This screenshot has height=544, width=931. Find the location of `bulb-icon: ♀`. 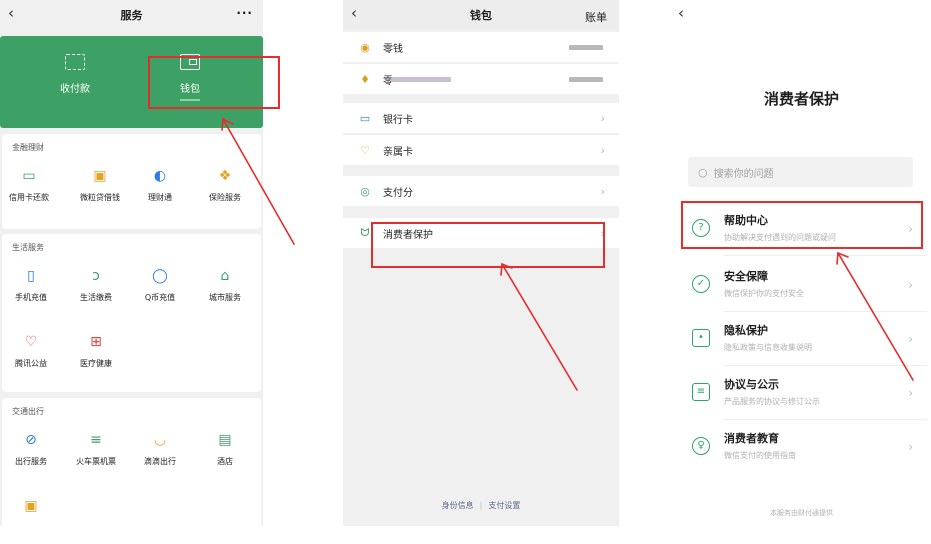

bulb-icon: ♀ is located at coordinates (701, 446).